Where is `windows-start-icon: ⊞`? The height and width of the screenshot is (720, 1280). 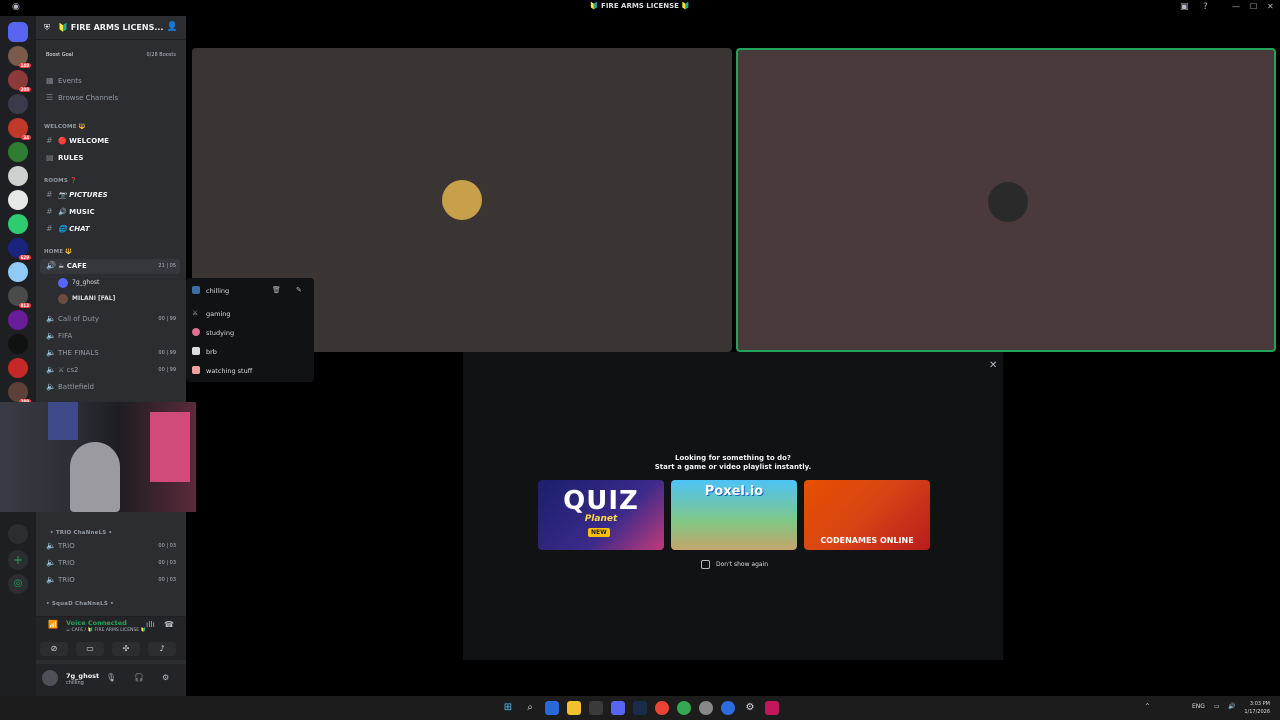 windows-start-icon: ⊞ is located at coordinates (508, 708).